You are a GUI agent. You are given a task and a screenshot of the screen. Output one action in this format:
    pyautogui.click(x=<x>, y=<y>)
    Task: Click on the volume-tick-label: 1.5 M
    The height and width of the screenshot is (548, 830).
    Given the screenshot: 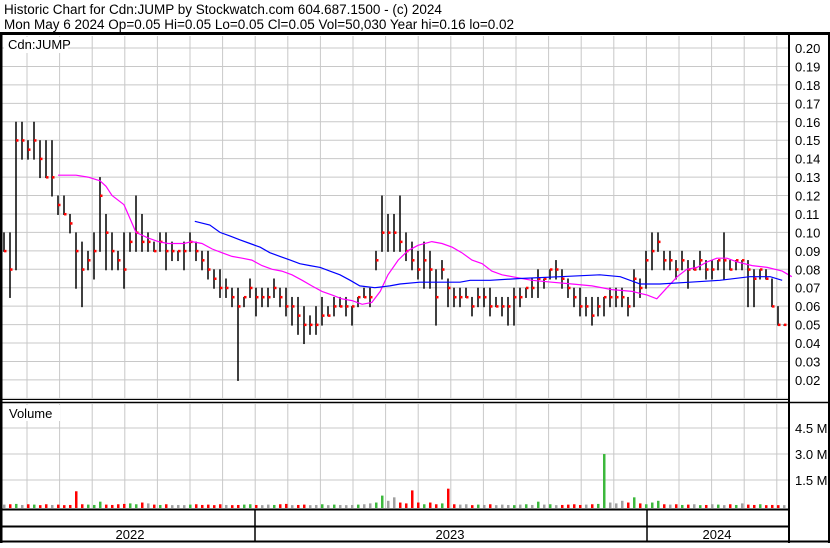 What is the action you would take?
    pyautogui.click(x=811, y=480)
    